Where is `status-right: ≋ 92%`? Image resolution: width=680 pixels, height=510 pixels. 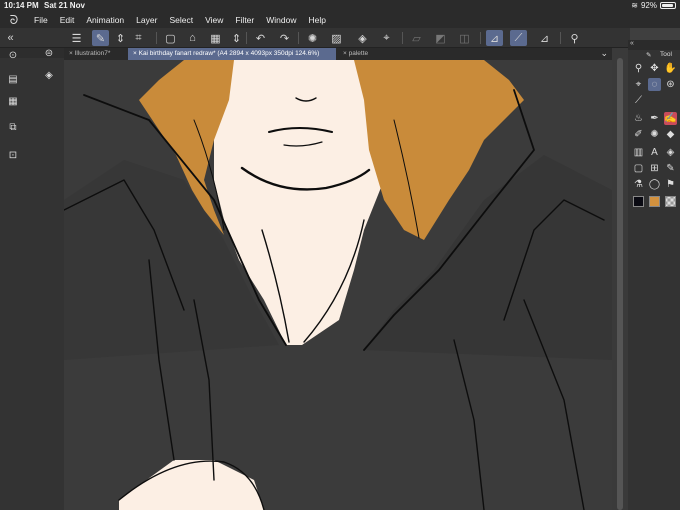
status-right: ≋ 92% is located at coordinates (653, 5).